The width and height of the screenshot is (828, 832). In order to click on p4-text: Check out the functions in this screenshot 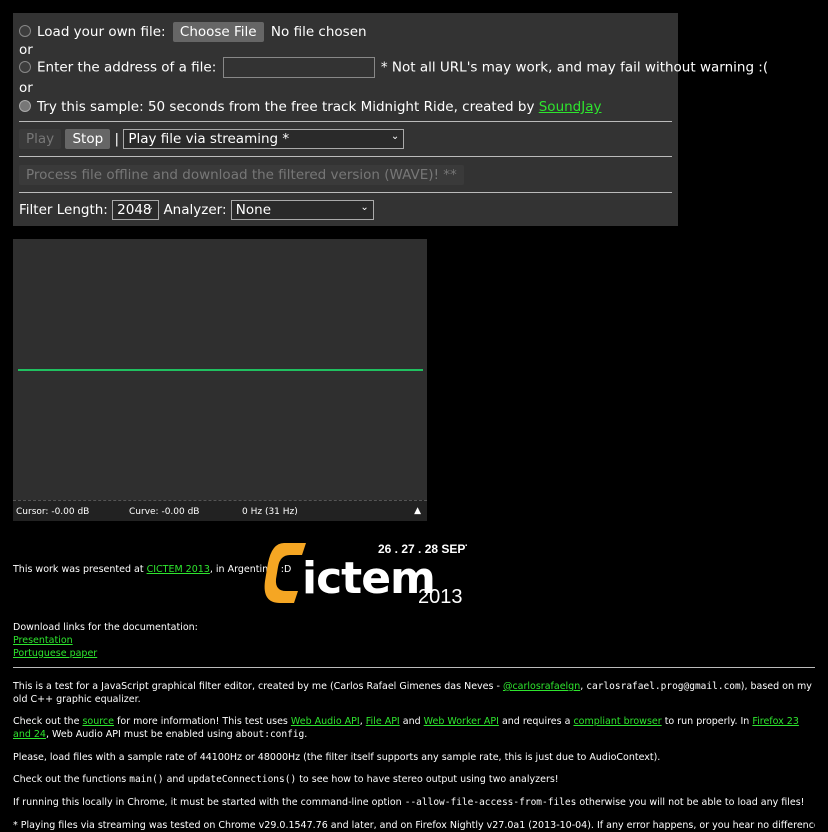, I will do `click(70, 779)`.